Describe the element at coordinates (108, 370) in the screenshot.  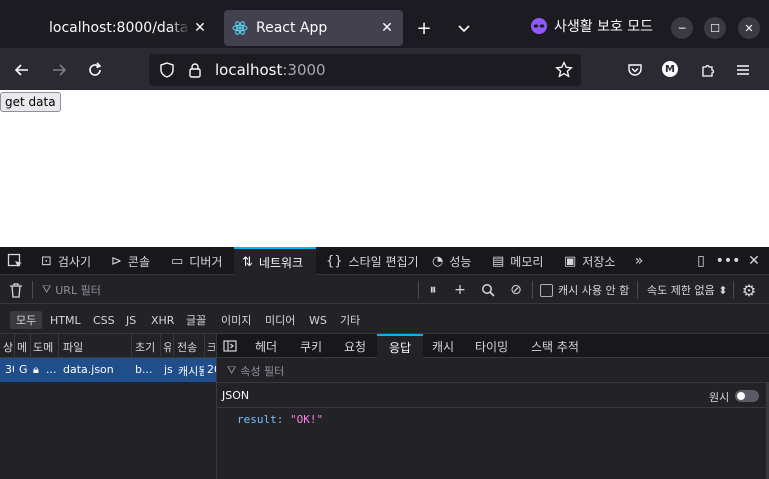
I see `request-row: 30 G 🔒︎ ... data.json b... js 캐시됨 20` at that location.